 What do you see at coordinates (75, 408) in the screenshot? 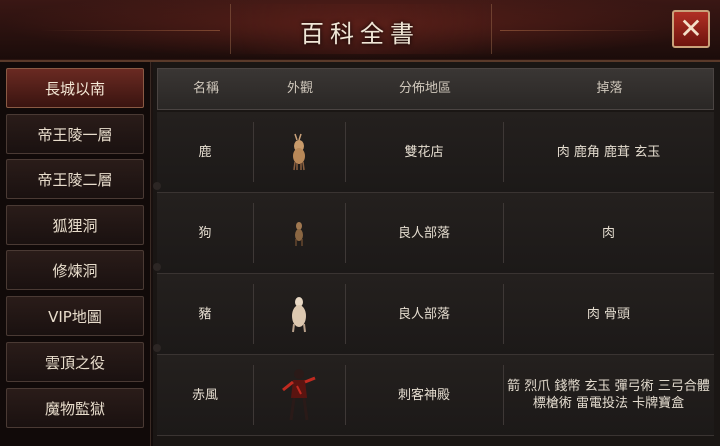
I see `sidebar-item-monster-prison: 魔物監獄` at bounding box center [75, 408].